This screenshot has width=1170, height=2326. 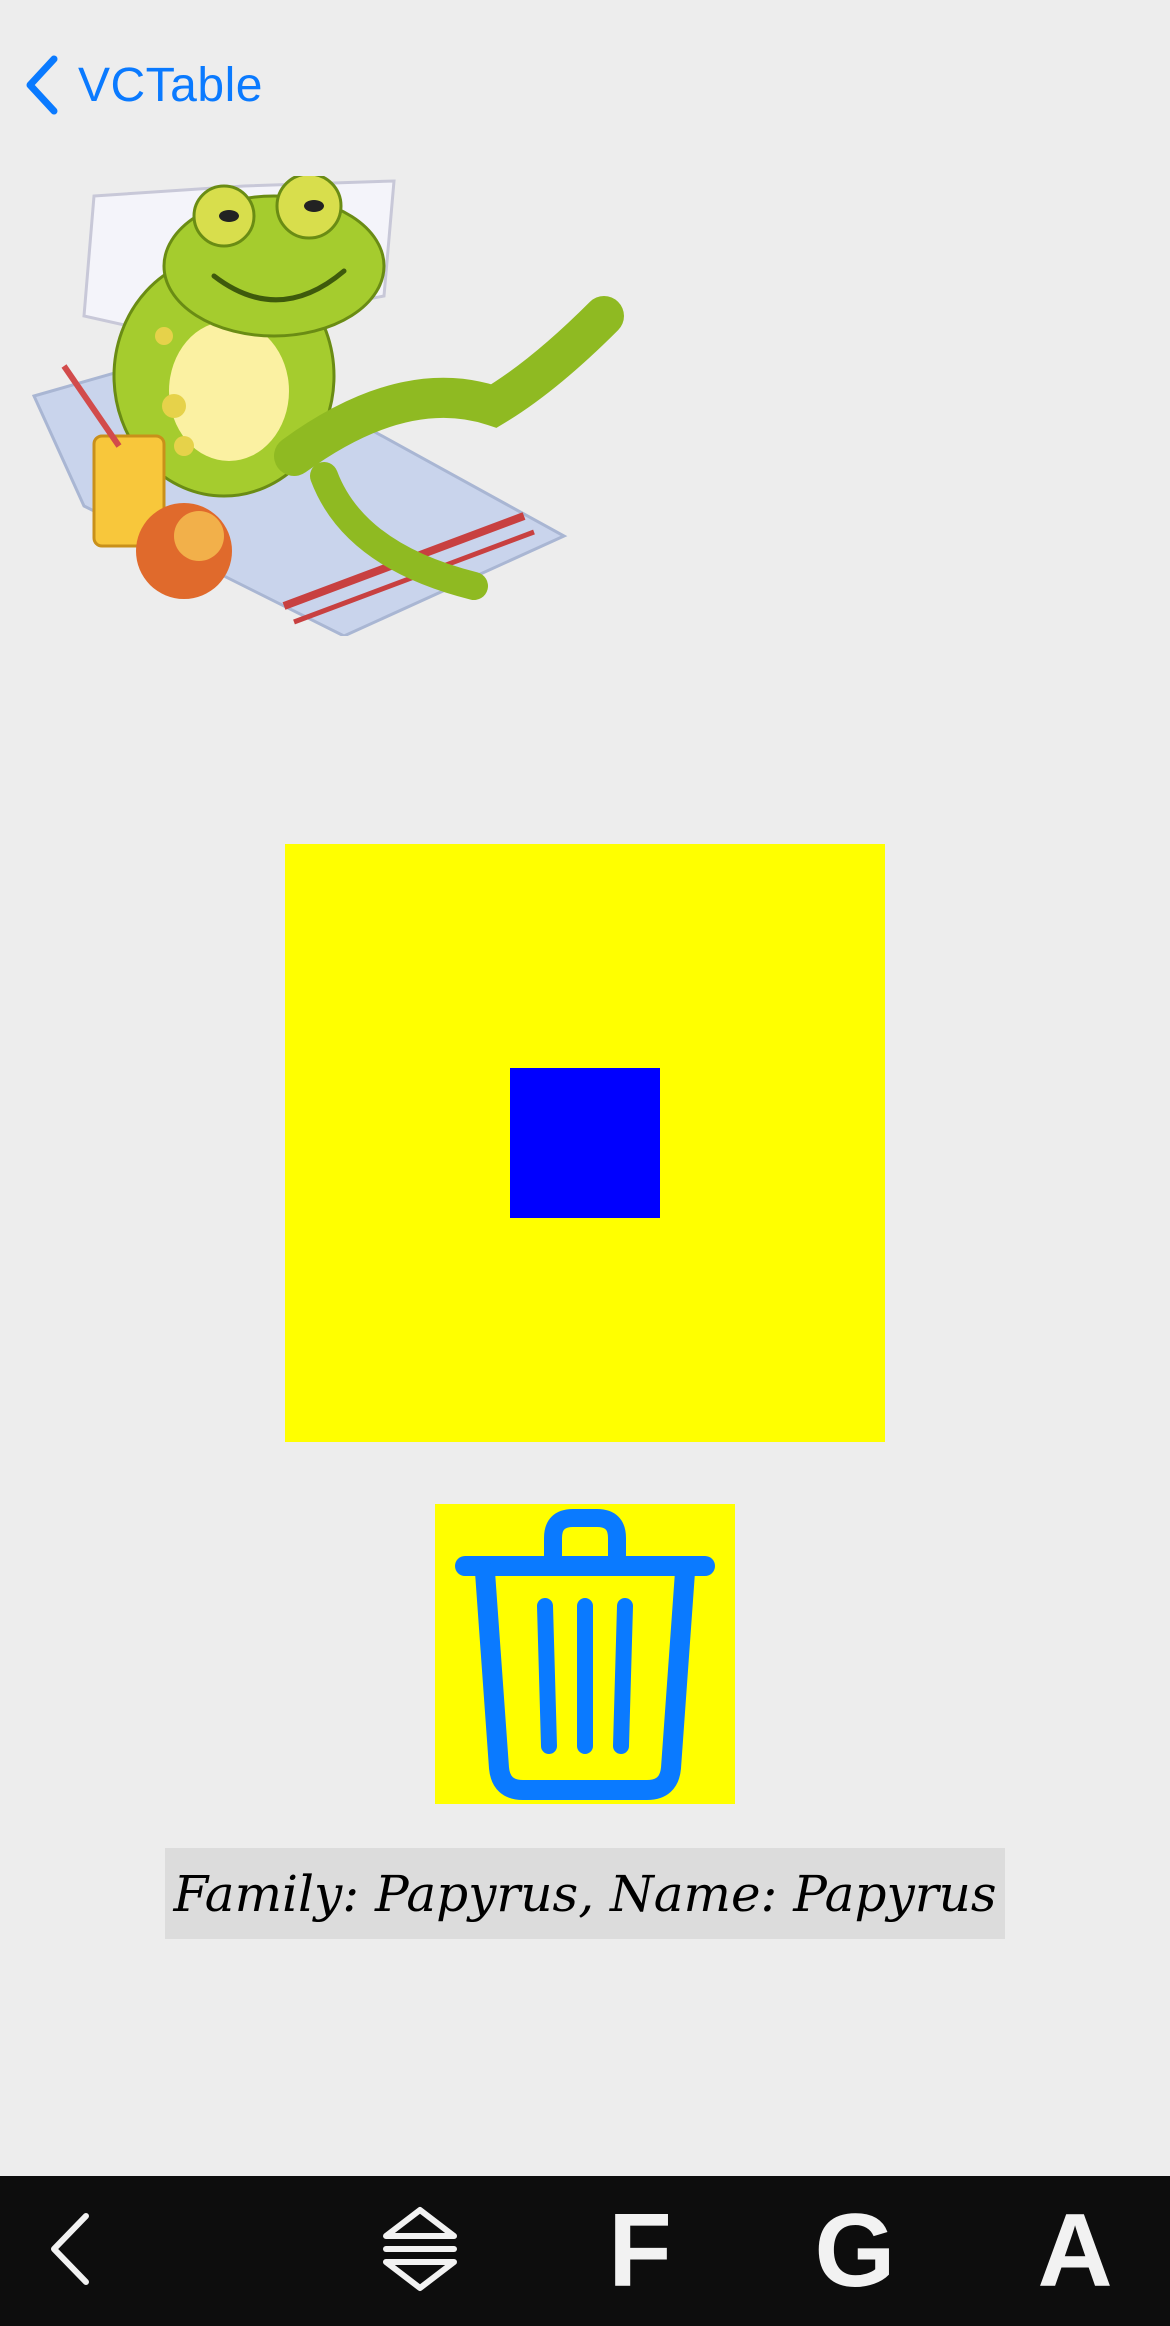 I want to click on toolbar-a-label: A, so click(x=1075, y=2251).